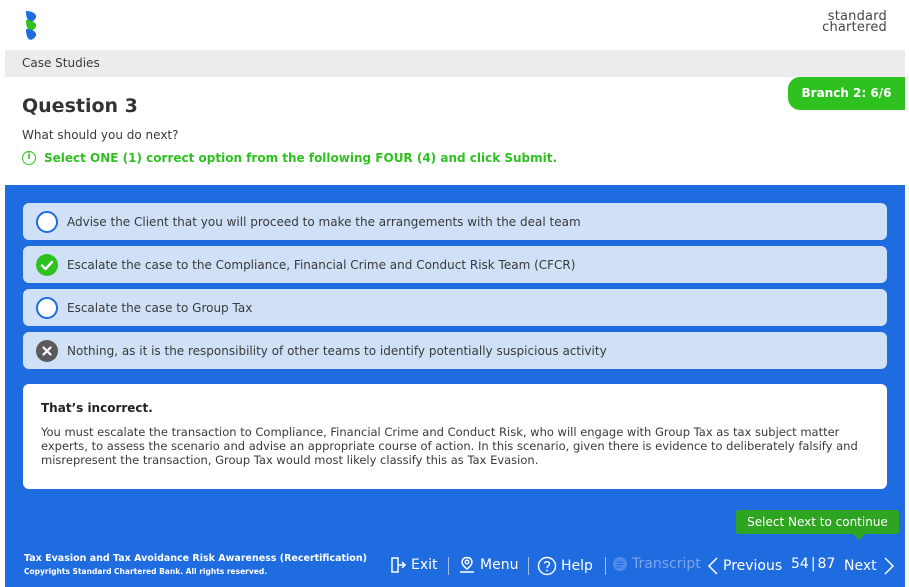 The width and height of the screenshot is (909, 587). Describe the element at coordinates (413, 565) in the screenshot. I see `exit-button: Exit` at that location.